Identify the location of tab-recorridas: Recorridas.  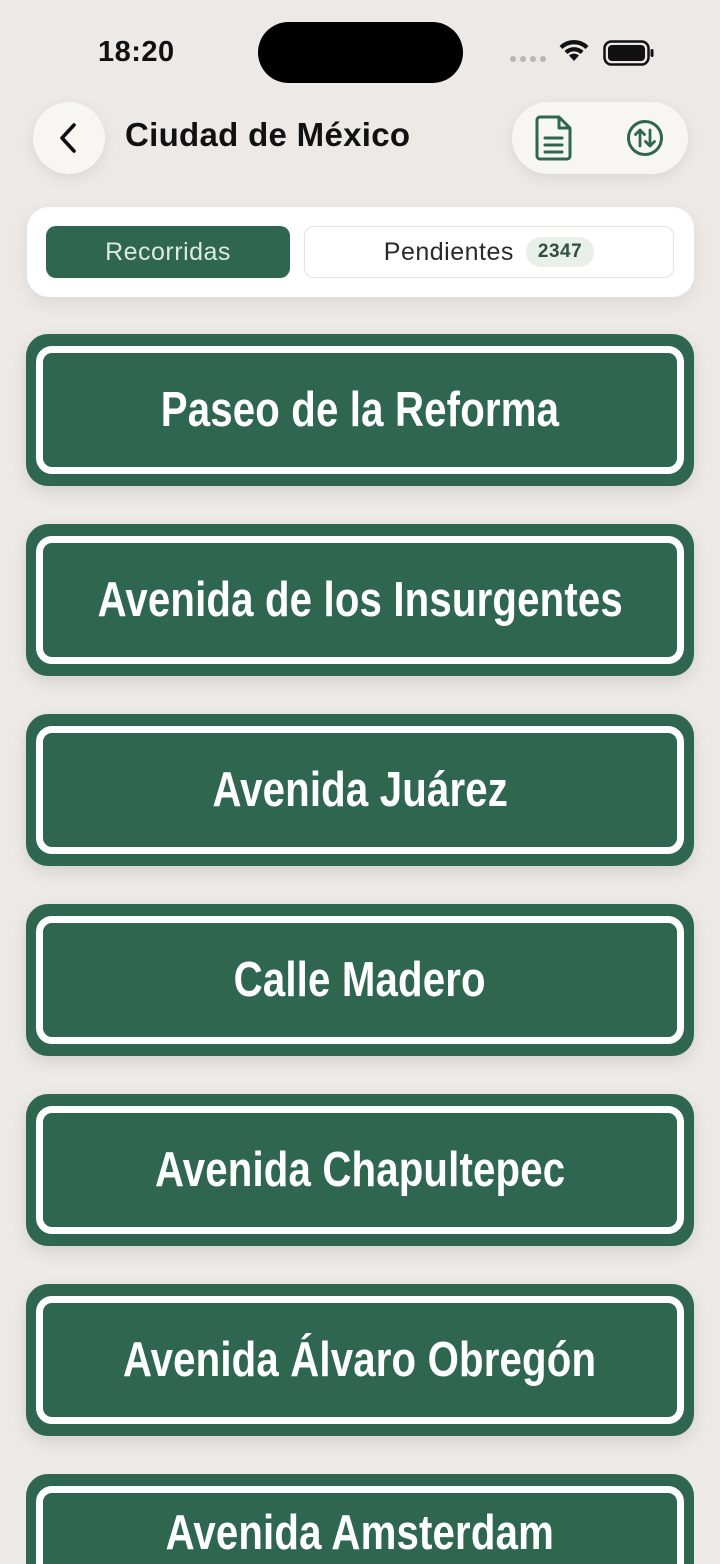
(168, 252).